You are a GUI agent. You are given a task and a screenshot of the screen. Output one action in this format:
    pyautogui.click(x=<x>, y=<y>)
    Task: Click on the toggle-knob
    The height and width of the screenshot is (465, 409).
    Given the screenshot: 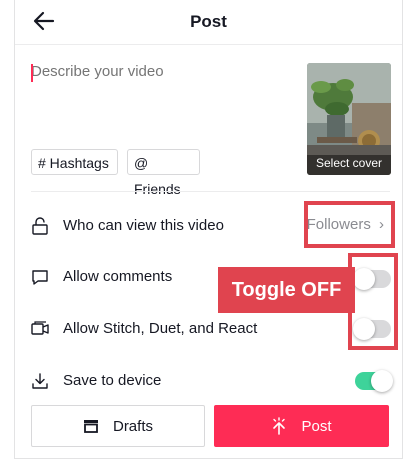 What is the action you would take?
    pyautogui.click(x=382, y=381)
    